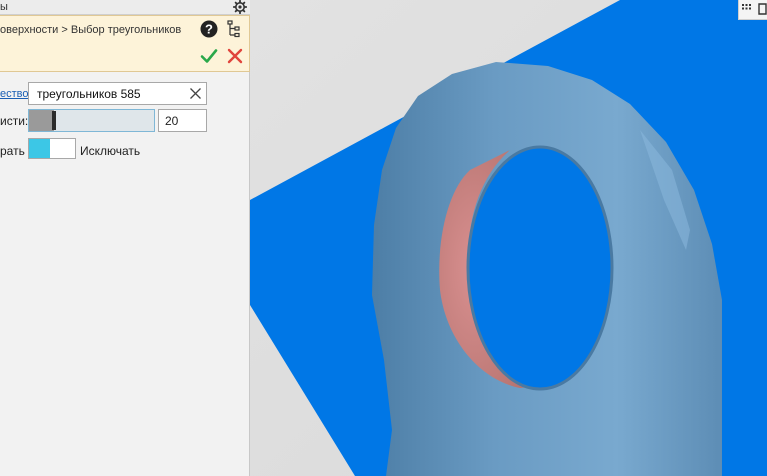 The width and height of the screenshot is (767, 476). What do you see at coordinates (91, 30) in the screenshot?
I see `breadcrumb: оверхности > Выбор треугольников` at bounding box center [91, 30].